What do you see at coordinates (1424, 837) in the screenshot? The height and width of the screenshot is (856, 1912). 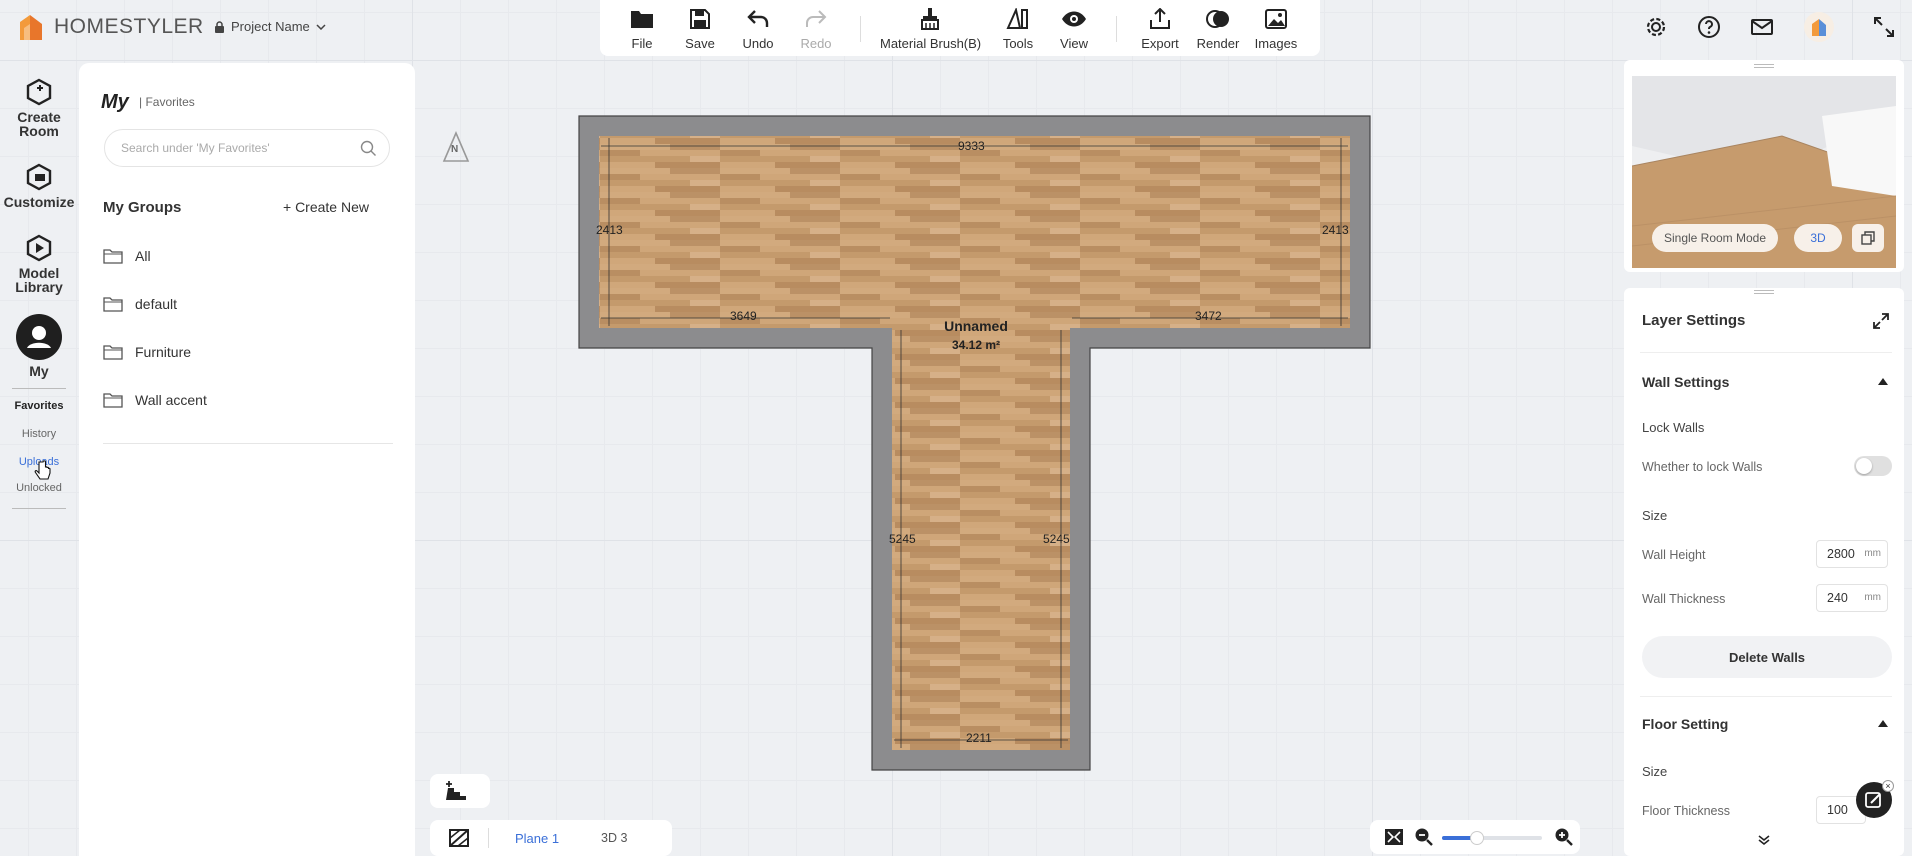 I see `zoom-out-icon` at bounding box center [1424, 837].